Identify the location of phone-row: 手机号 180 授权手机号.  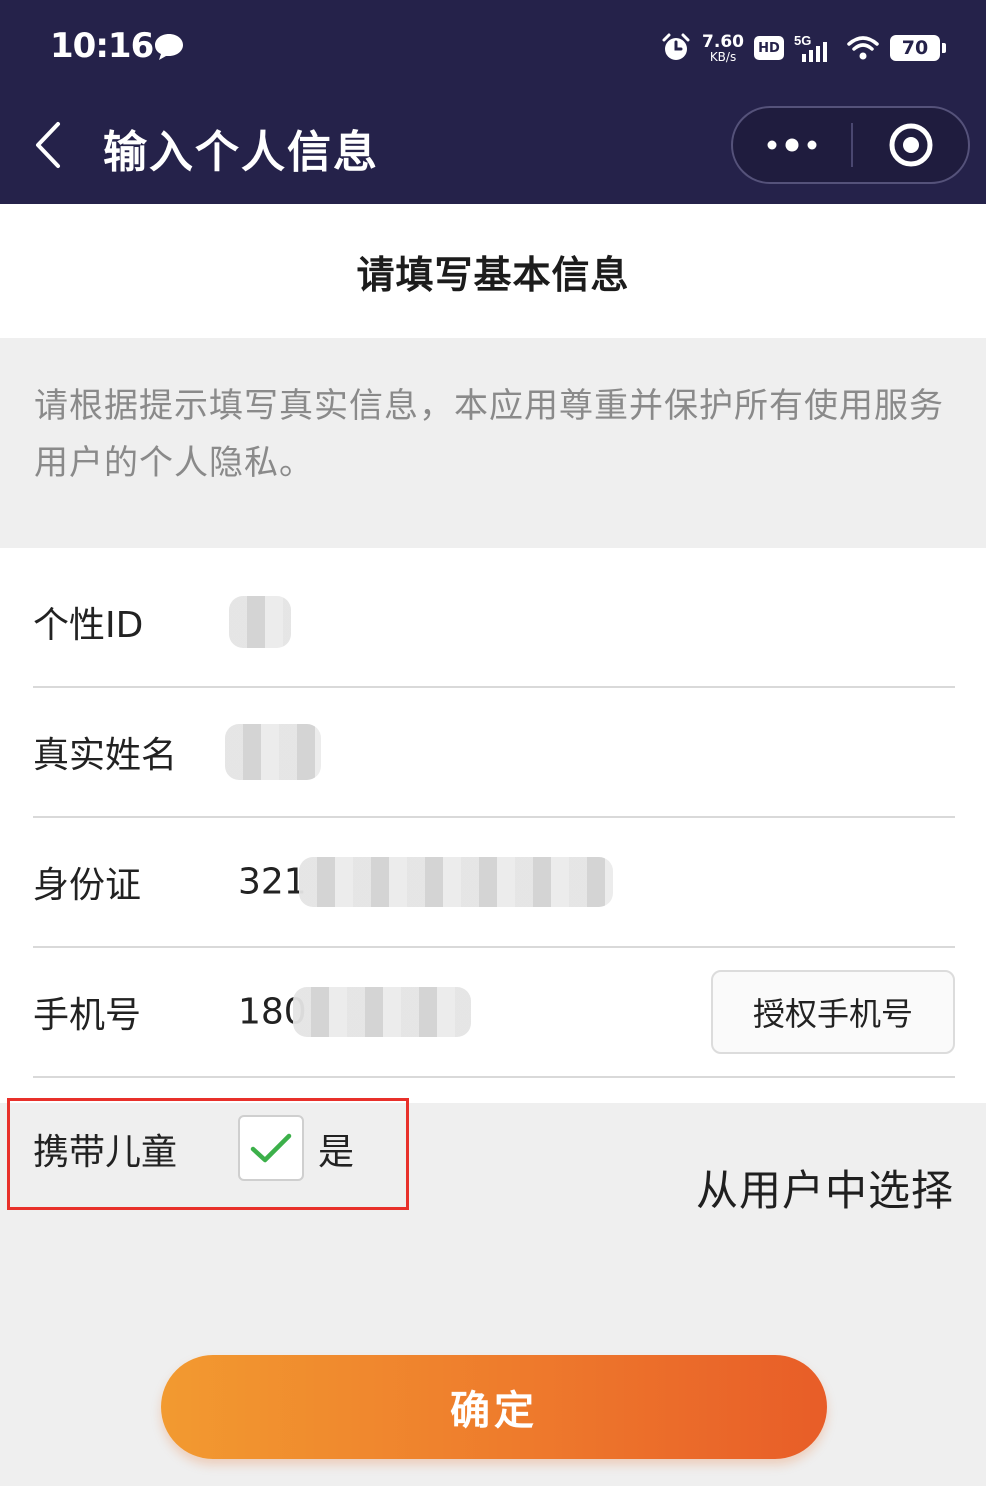
(494, 1013).